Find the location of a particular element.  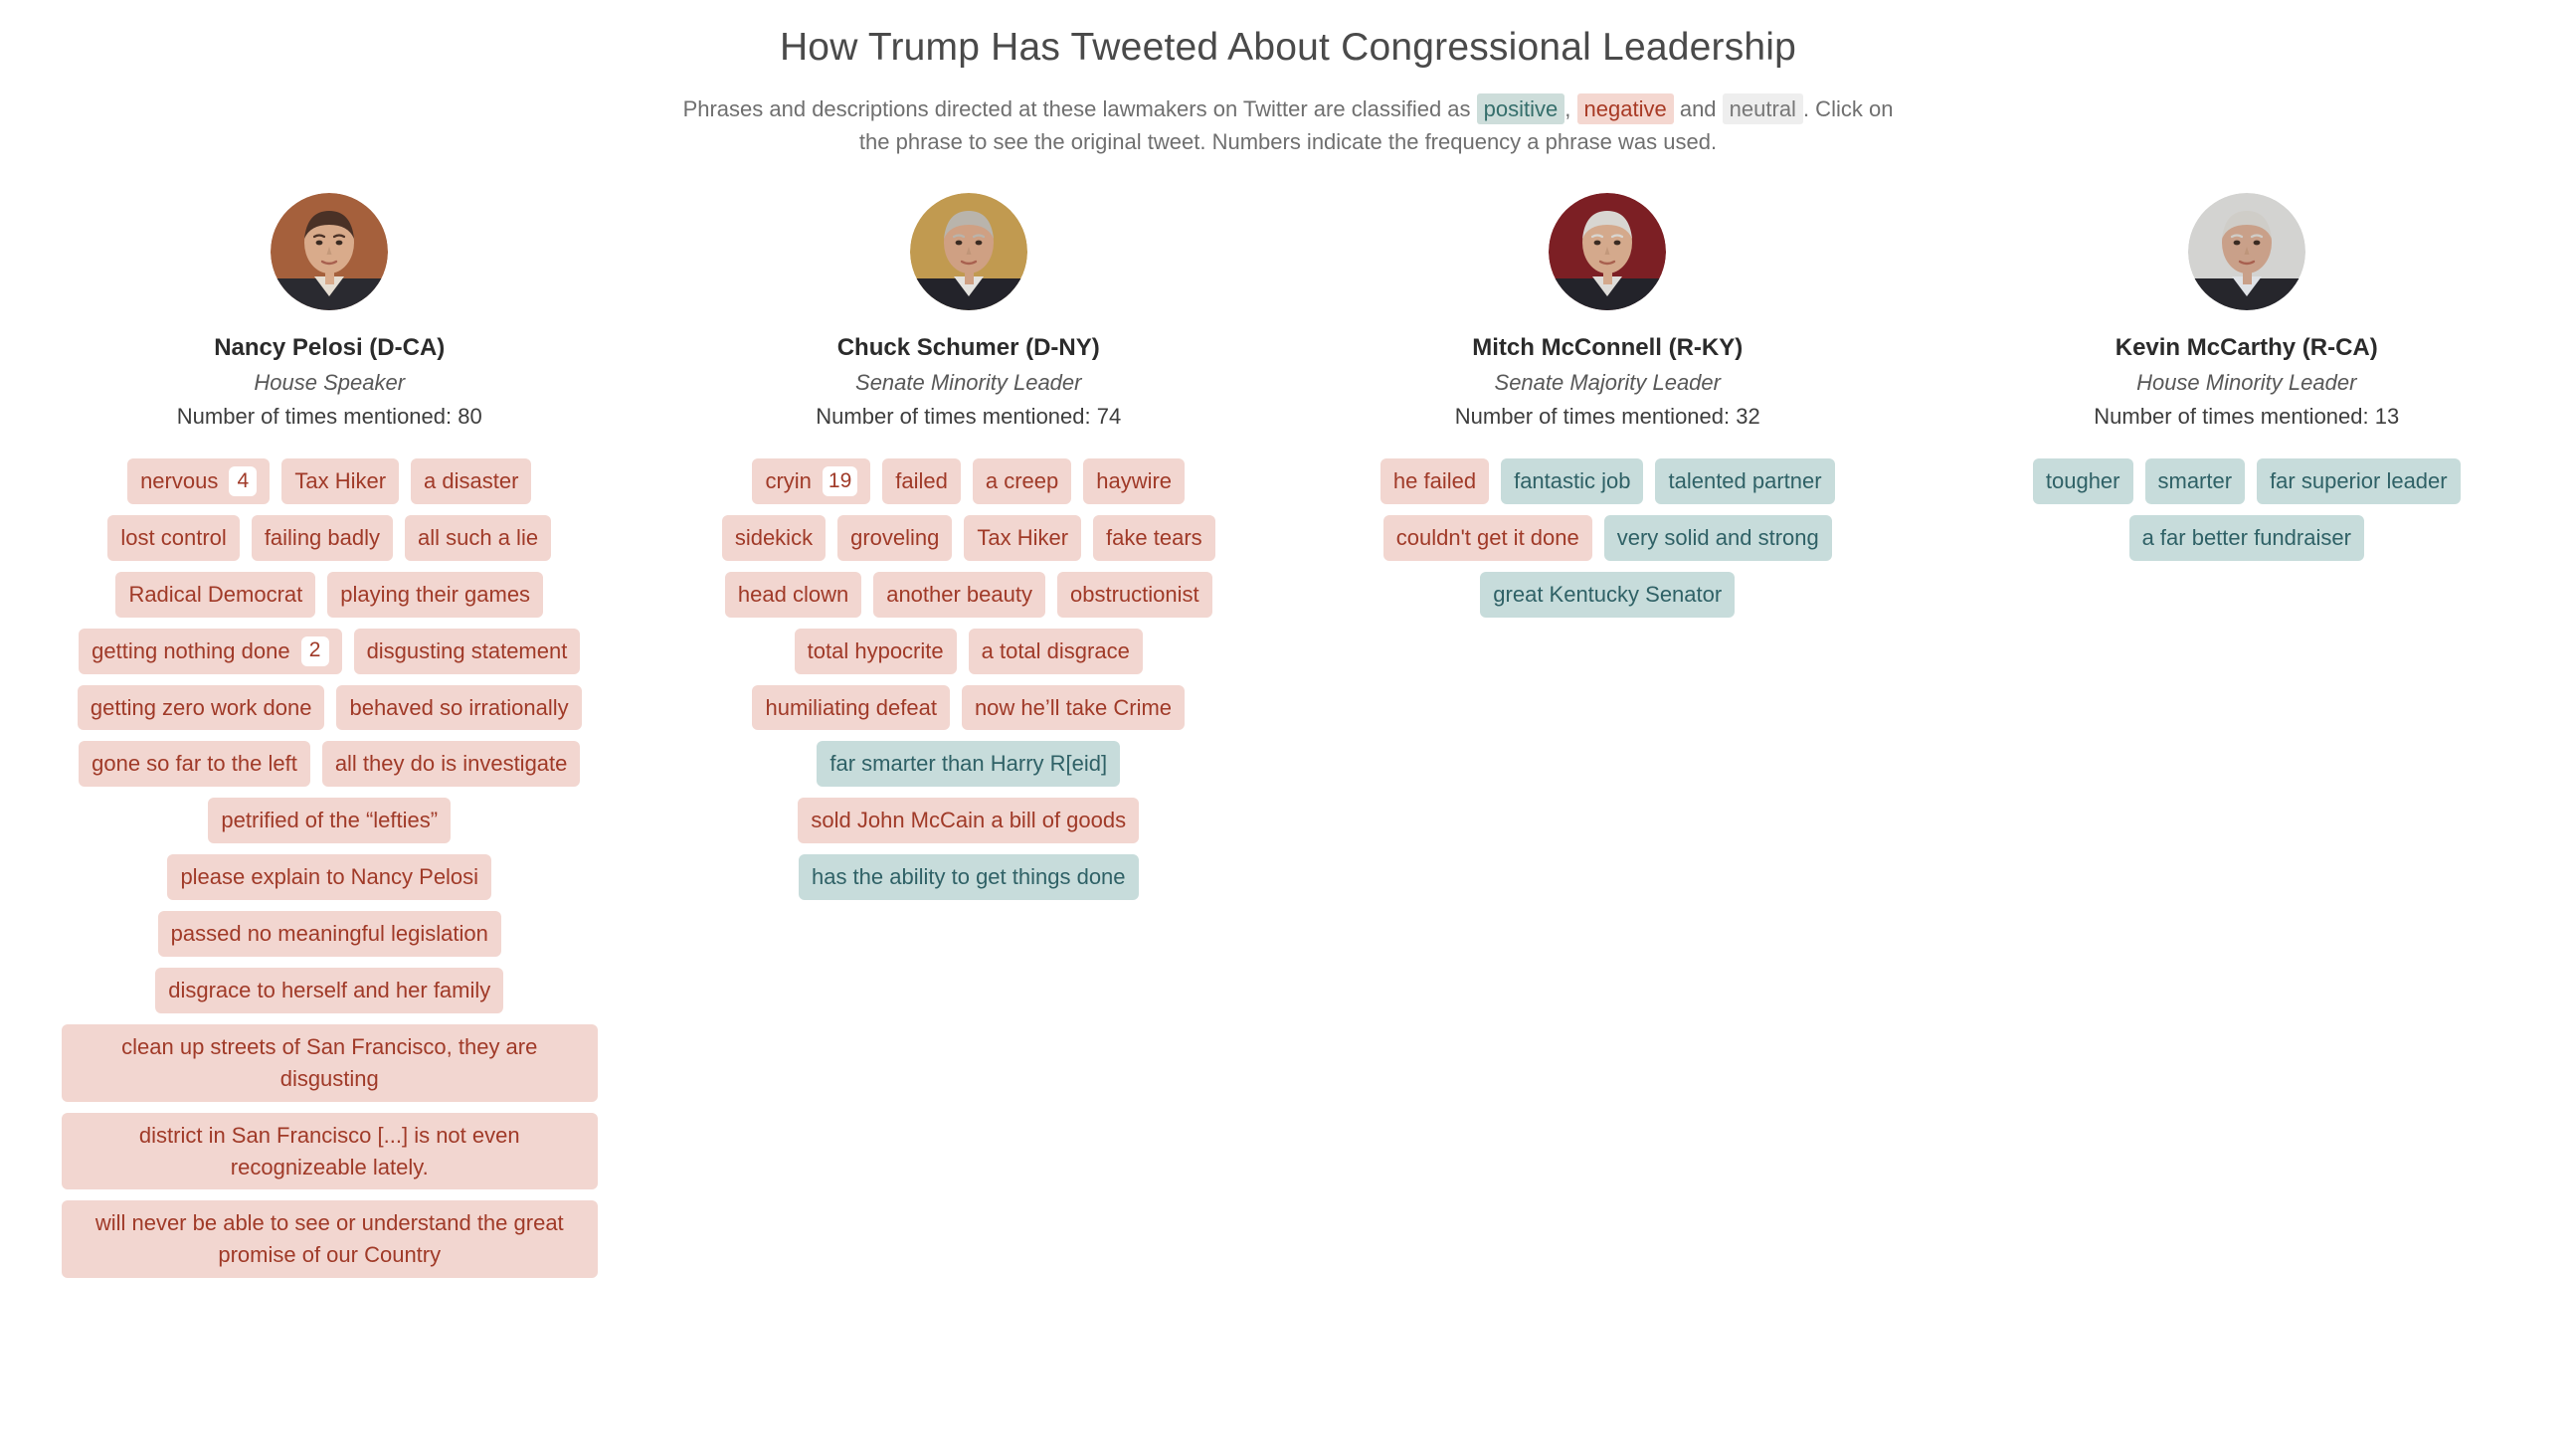

phrase-tag-label: talented partner is located at coordinates (1745, 480).